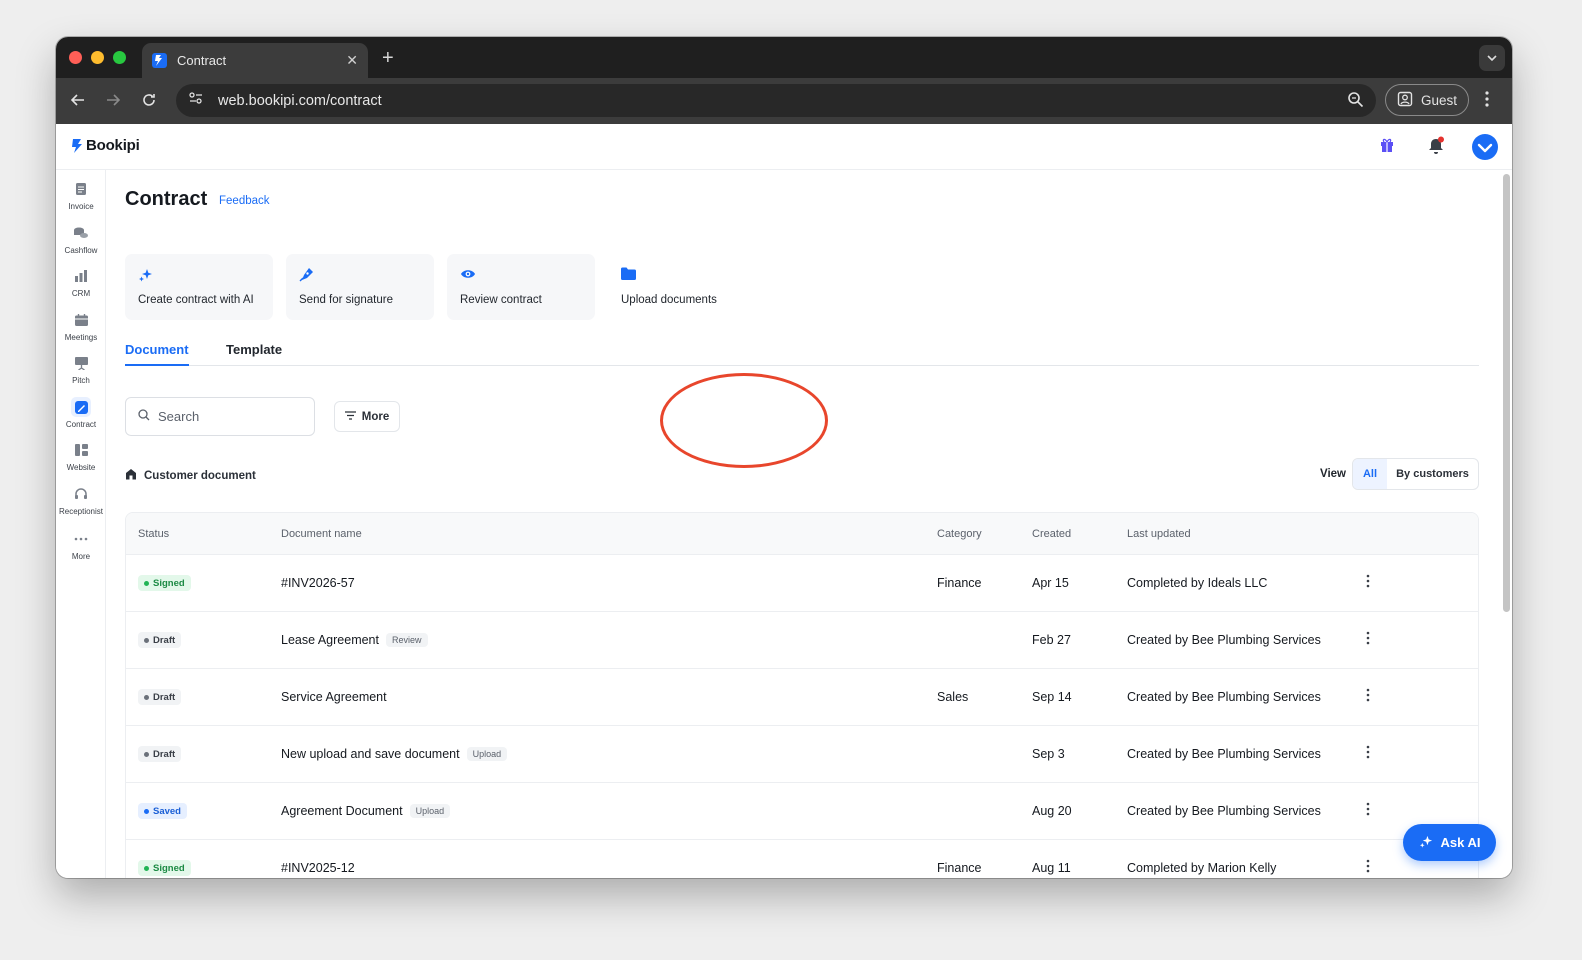 Image resolution: width=1582 pixels, height=960 pixels. Describe the element at coordinates (501, 300) in the screenshot. I see `action-label: Review contract` at that location.